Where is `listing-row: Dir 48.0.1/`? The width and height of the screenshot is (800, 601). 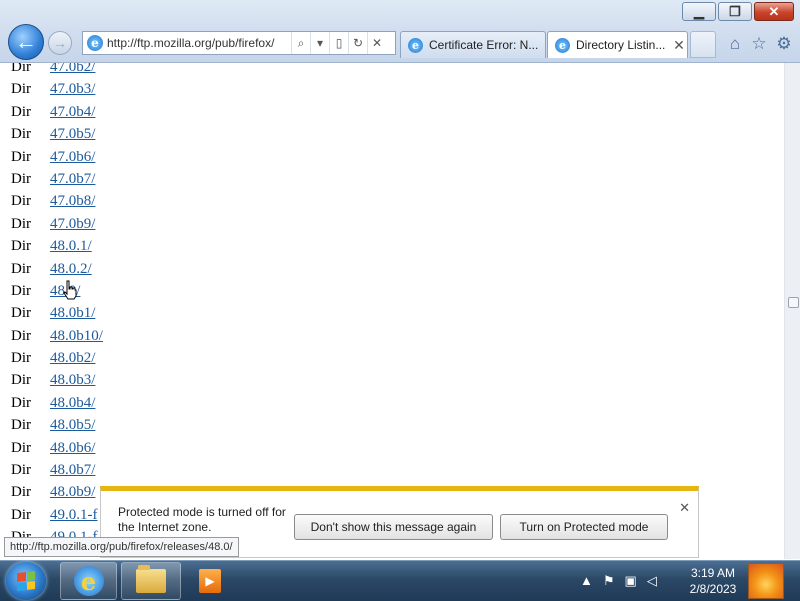
listing-row: Dir 48.0.1/ is located at coordinates (57, 246).